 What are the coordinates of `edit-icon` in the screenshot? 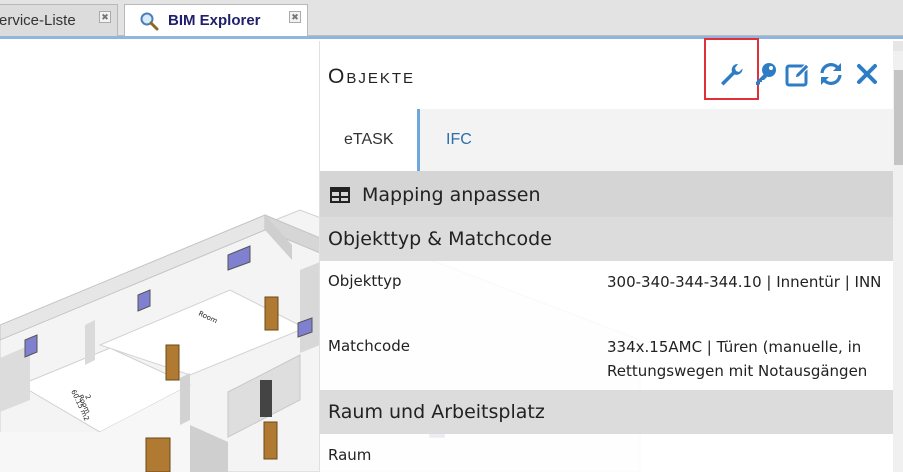 It's located at (797, 75).